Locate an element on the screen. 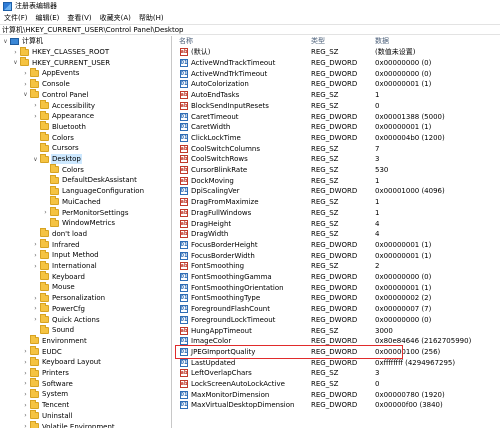 This screenshot has width=500, height=428. value-row: ab AutoEndTasks REG_SZ 1 is located at coordinates (336, 95).